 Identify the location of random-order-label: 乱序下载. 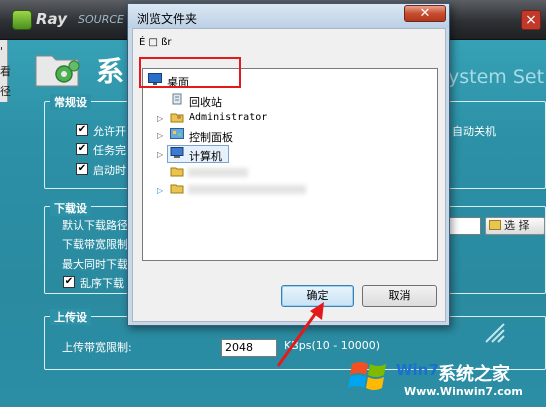
(102, 283).